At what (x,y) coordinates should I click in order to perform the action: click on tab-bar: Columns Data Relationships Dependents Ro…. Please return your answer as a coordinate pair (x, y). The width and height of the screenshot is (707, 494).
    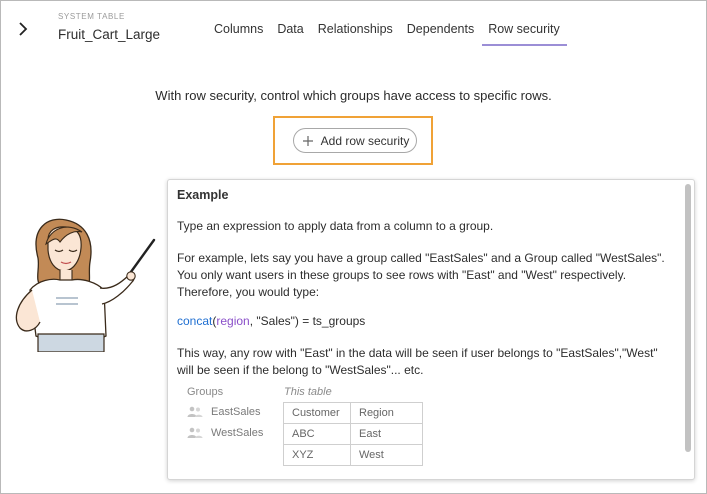
    Looking at the image, I should click on (387, 33).